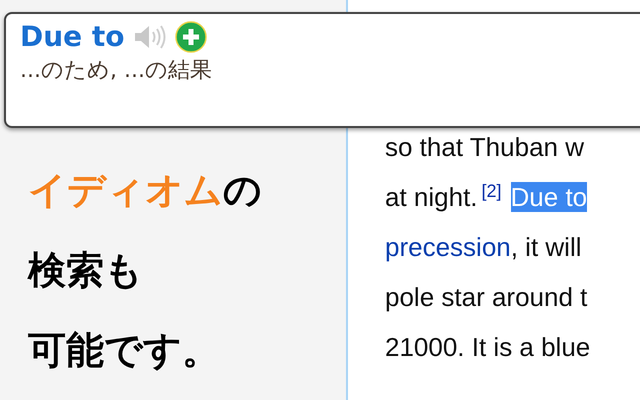 The height and width of the screenshot is (400, 640). What do you see at coordinates (124, 350) in the screenshot?
I see `tagline-text: 可能です。` at bounding box center [124, 350].